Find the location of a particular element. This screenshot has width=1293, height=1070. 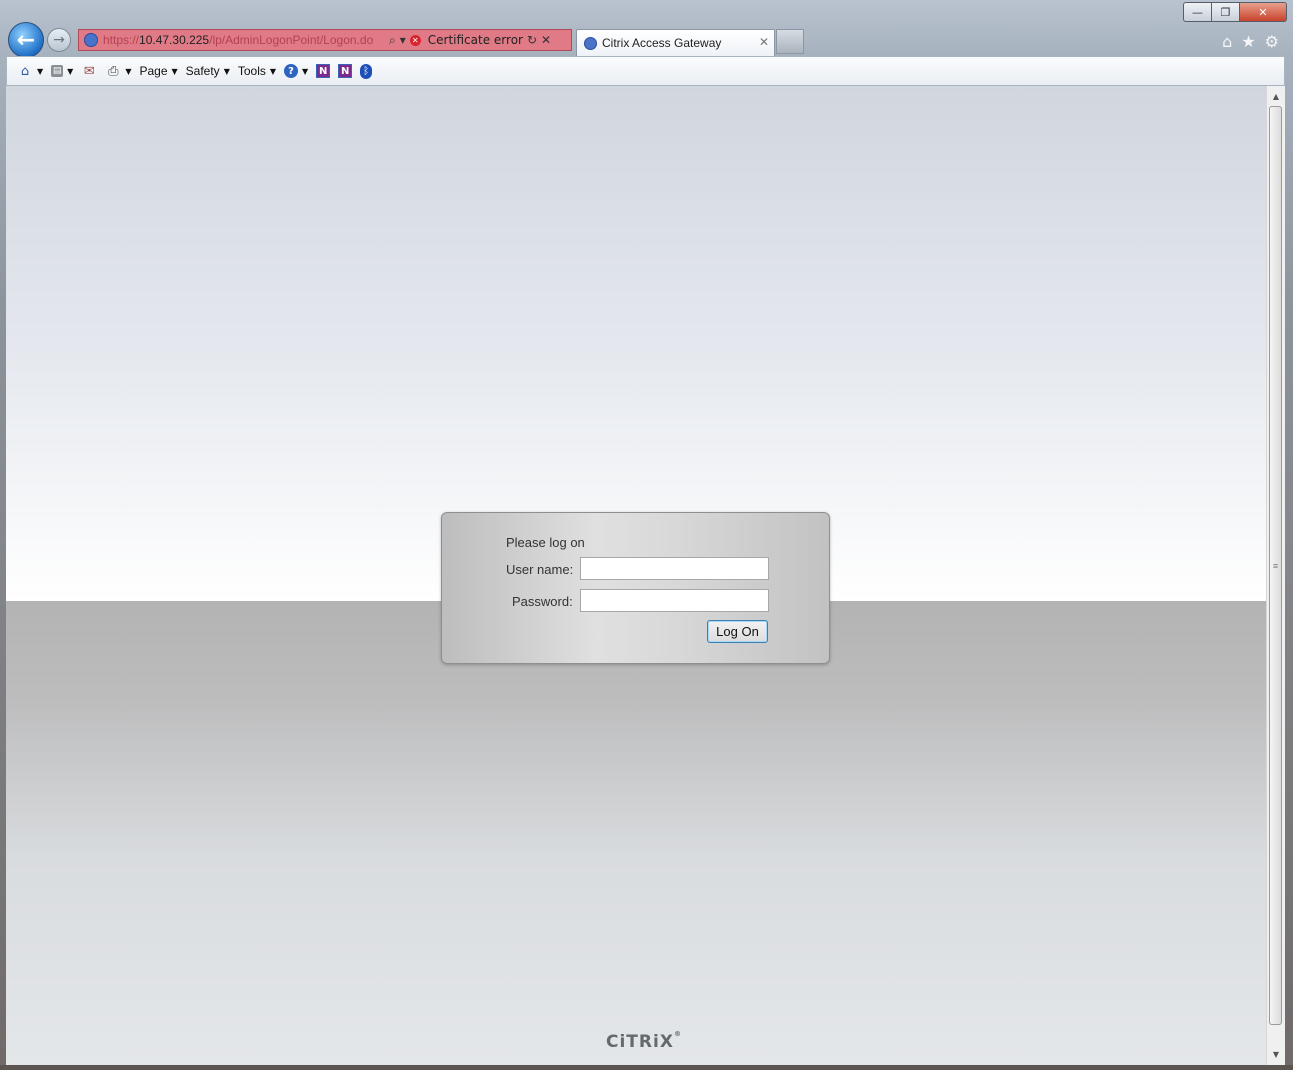

vertical-scrollbar: ▲ ≡ ▼ is located at coordinates (1275, 575).